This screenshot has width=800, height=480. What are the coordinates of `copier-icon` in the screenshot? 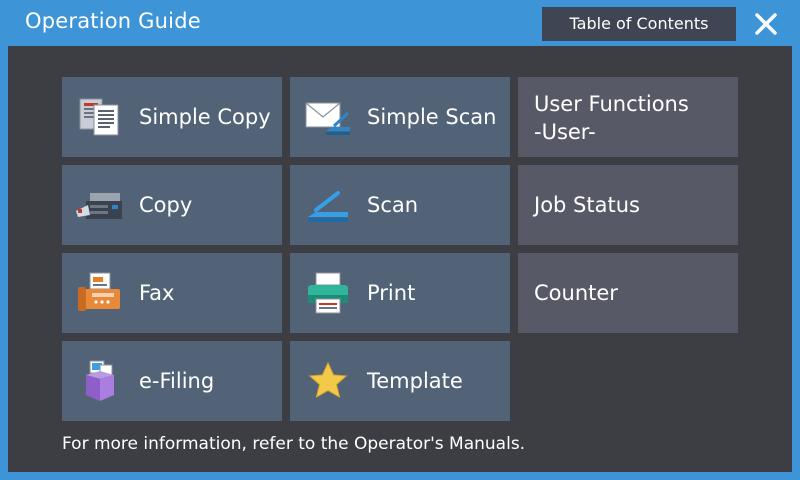 It's located at (99, 206).